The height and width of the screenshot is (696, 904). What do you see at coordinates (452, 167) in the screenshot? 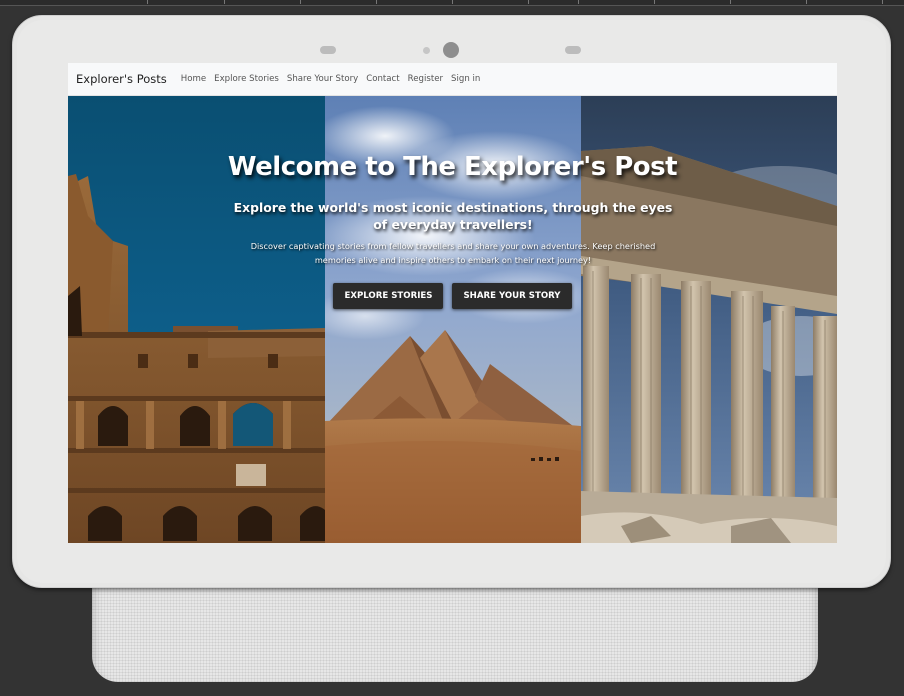
I see `hero-title: Welcome to The Explorer's Post` at bounding box center [452, 167].